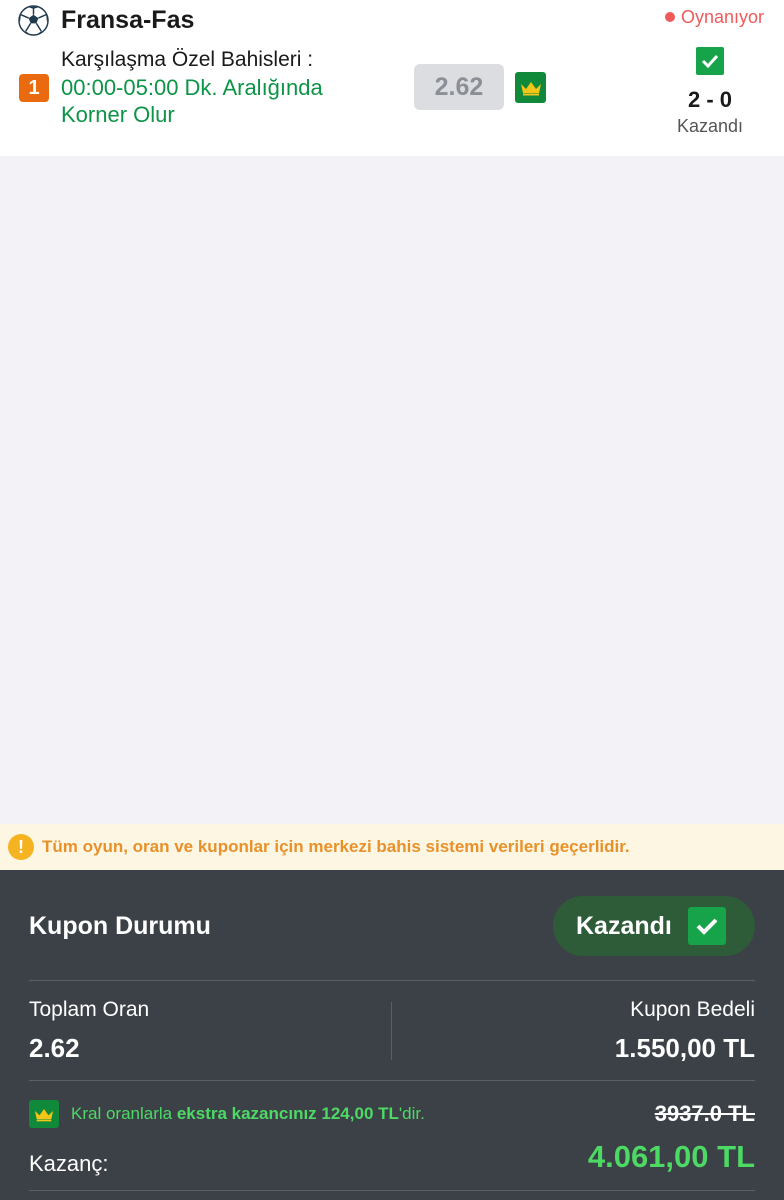 The width and height of the screenshot is (784, 1200). I want to click on coupon-status-badge: Kazandı, so click(654, 926).